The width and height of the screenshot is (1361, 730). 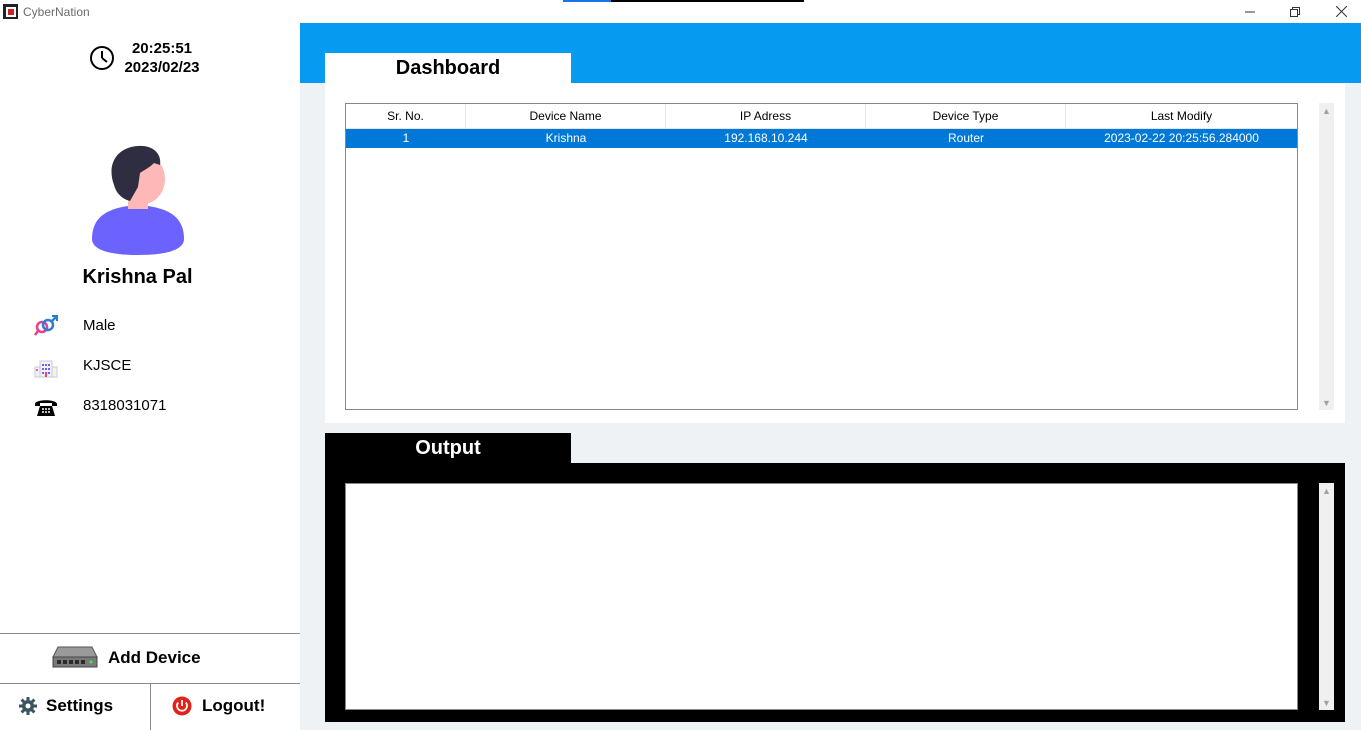 I want to click on minimize-icon, so click(x=1250, y=11).